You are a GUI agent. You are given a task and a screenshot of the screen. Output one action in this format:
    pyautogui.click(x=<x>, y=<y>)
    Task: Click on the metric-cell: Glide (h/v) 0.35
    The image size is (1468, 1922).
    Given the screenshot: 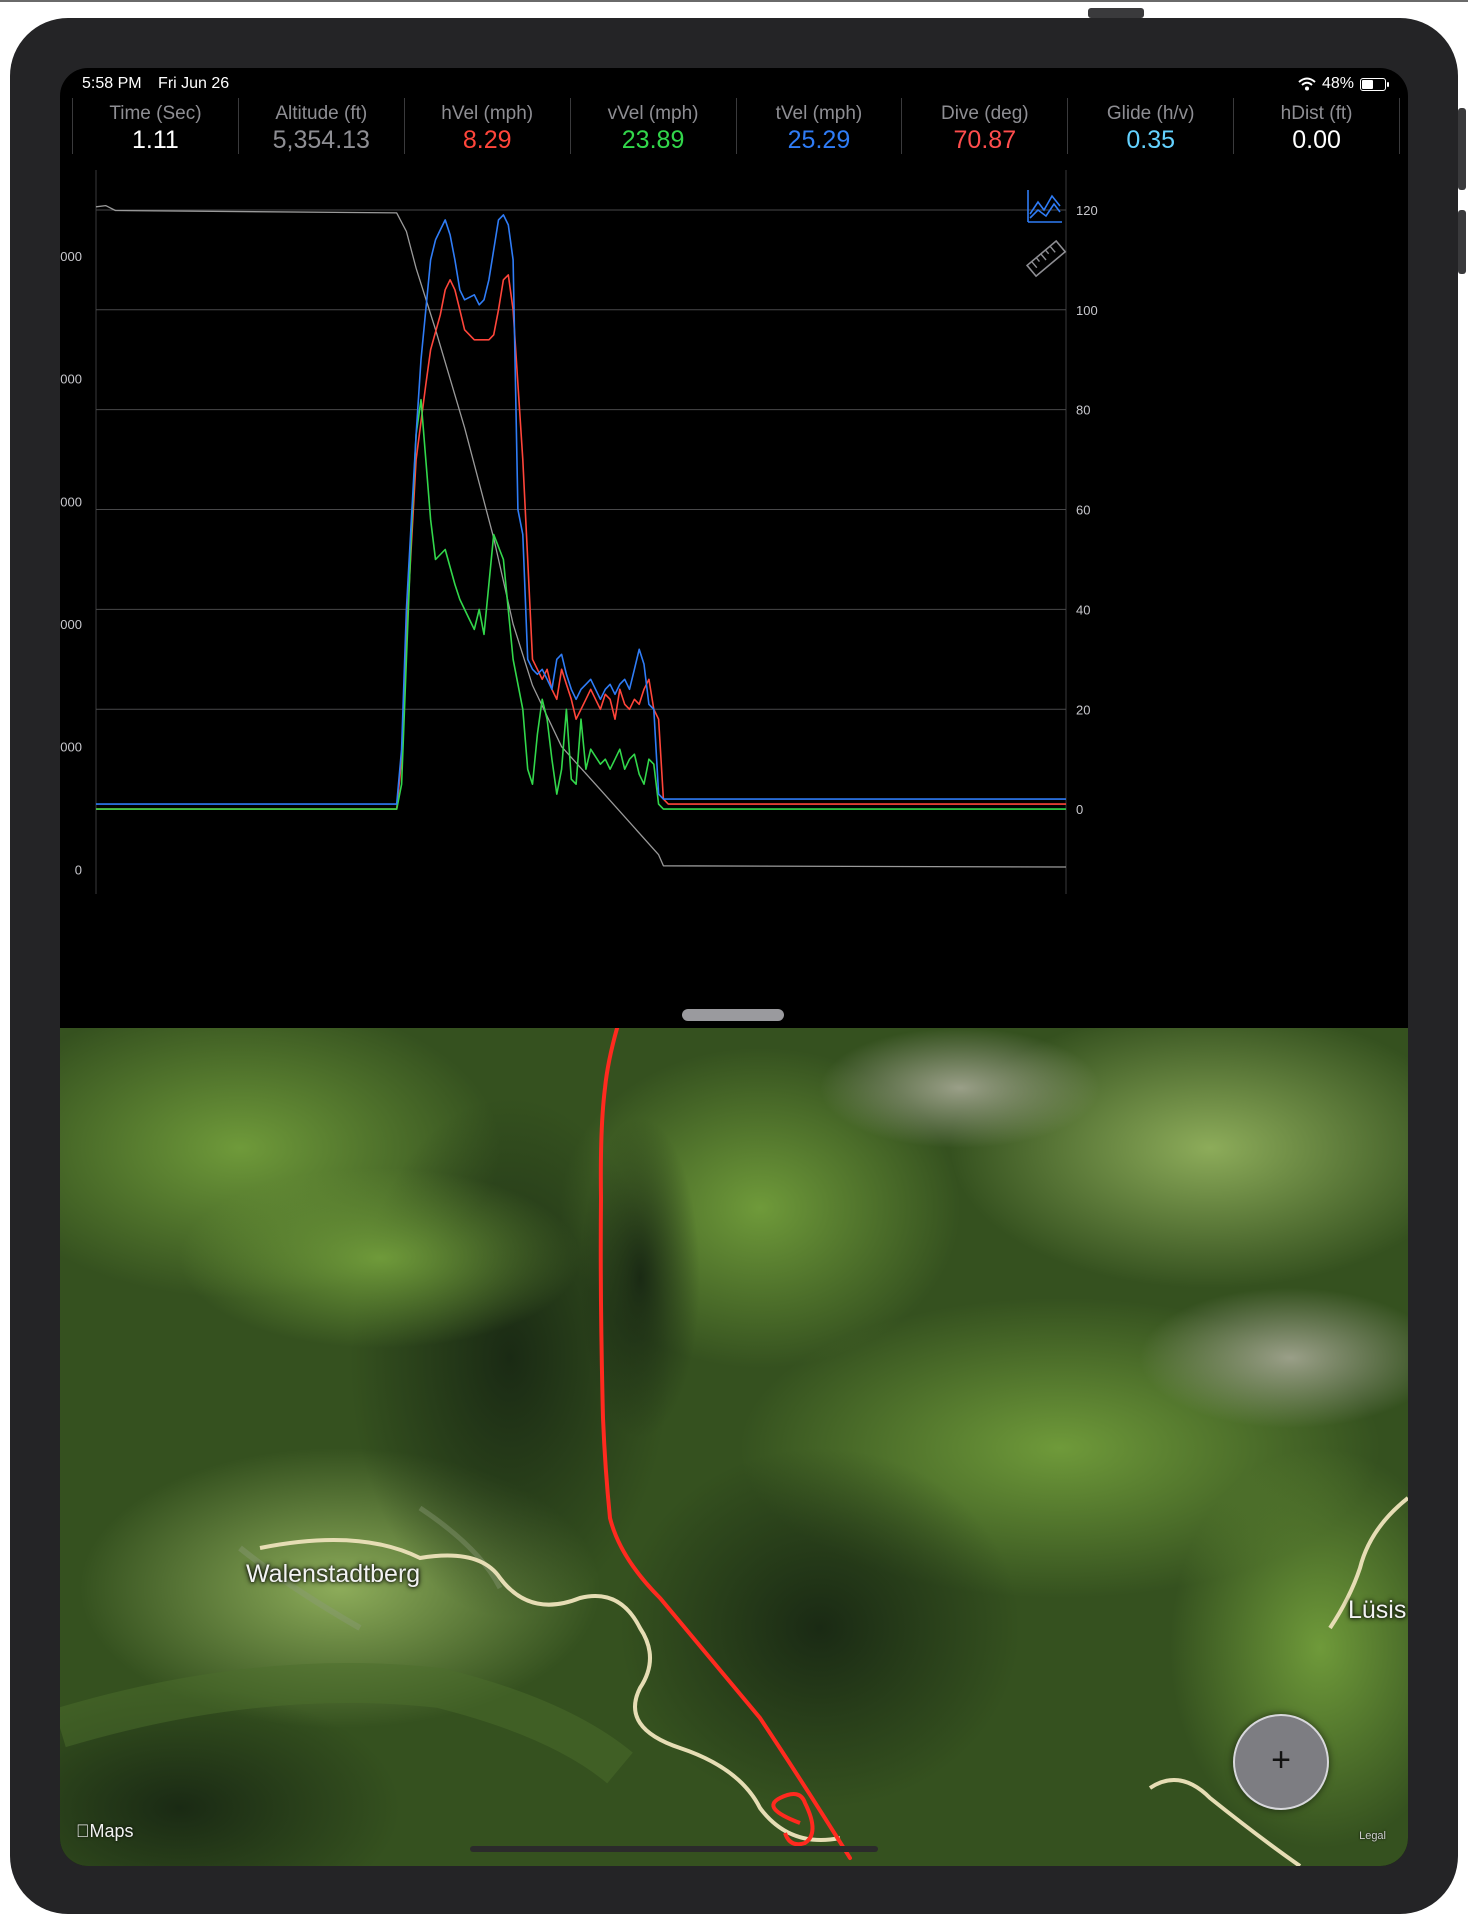 What is the action you would take?
    pyautogui.click(x=1150, y=126)
    